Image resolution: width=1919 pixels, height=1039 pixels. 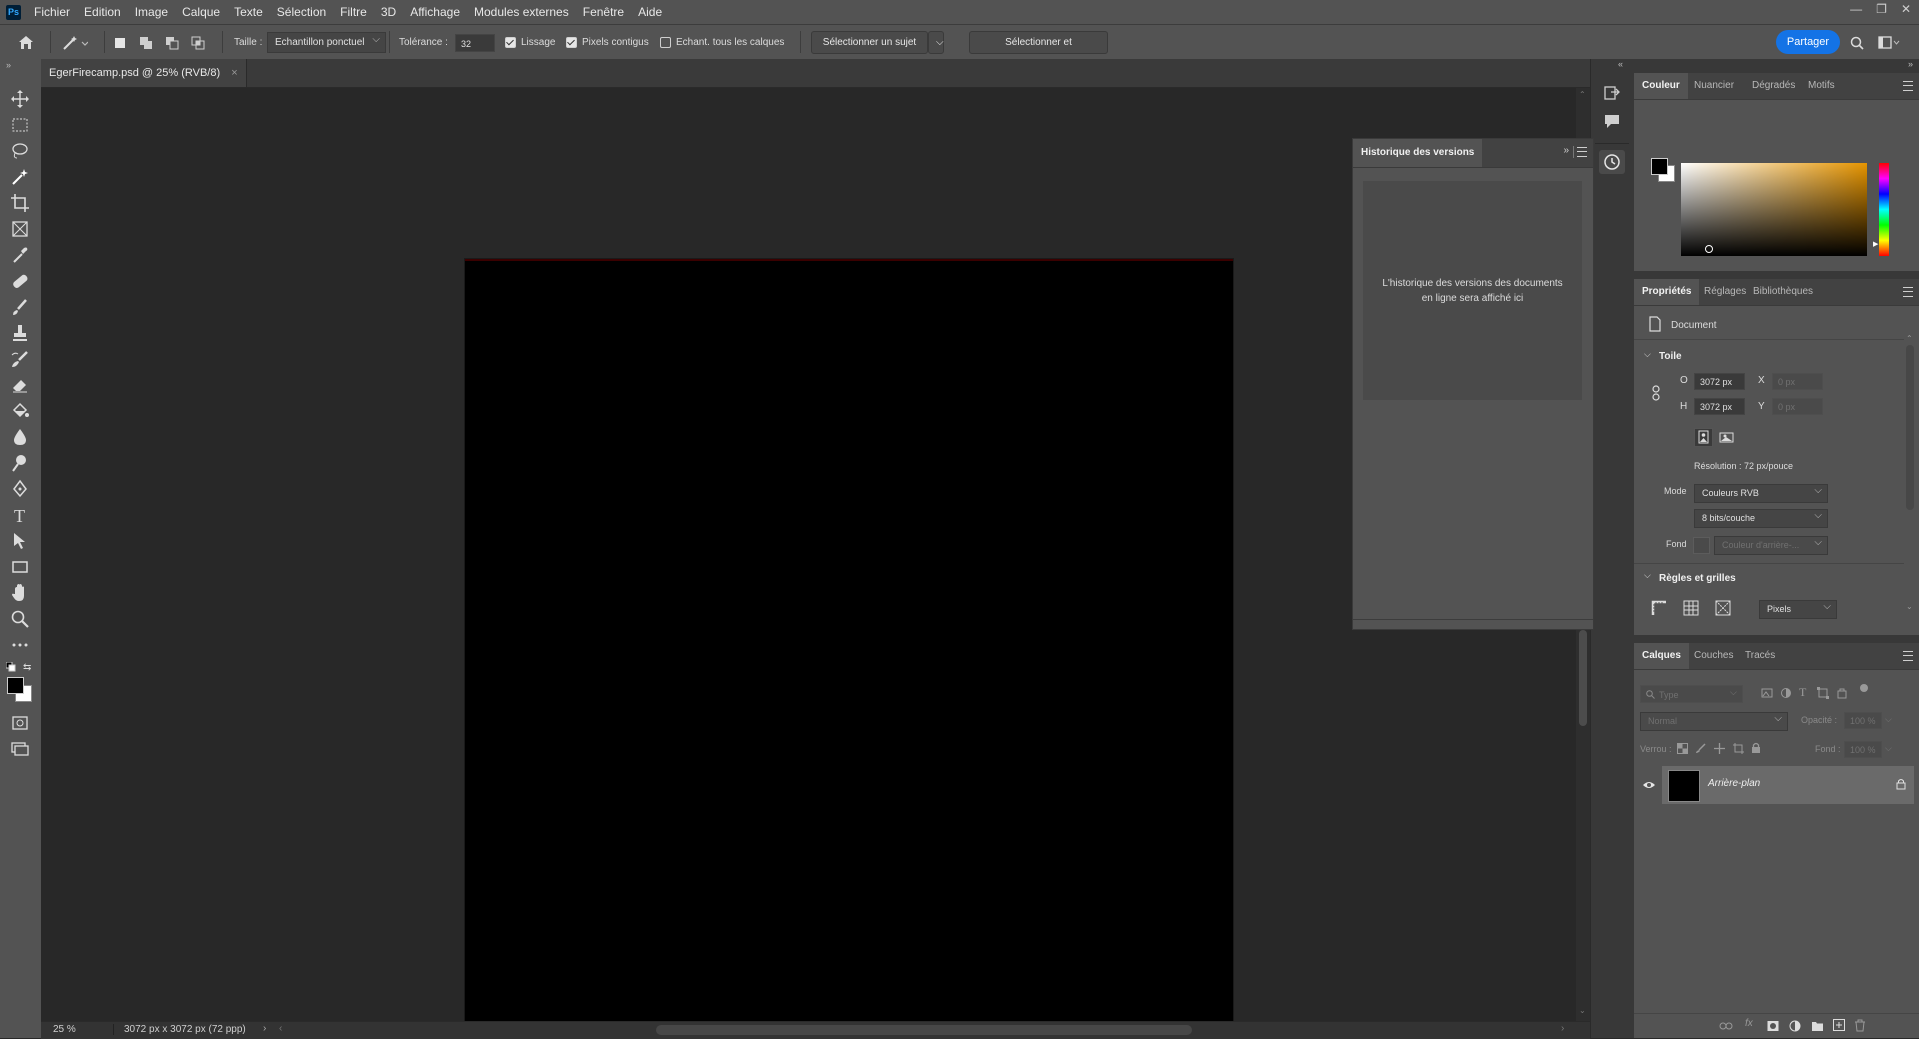 I want to click on layer-effects-icon: fx, so click(x=1749, y=1023).